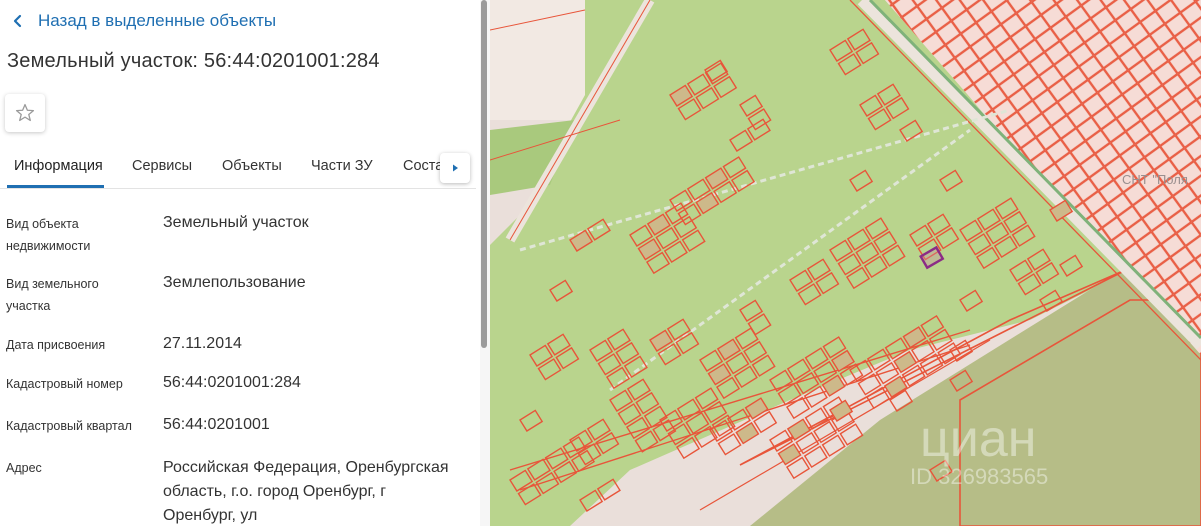  I want to click on active-tab-indicator, so click(55, 186).